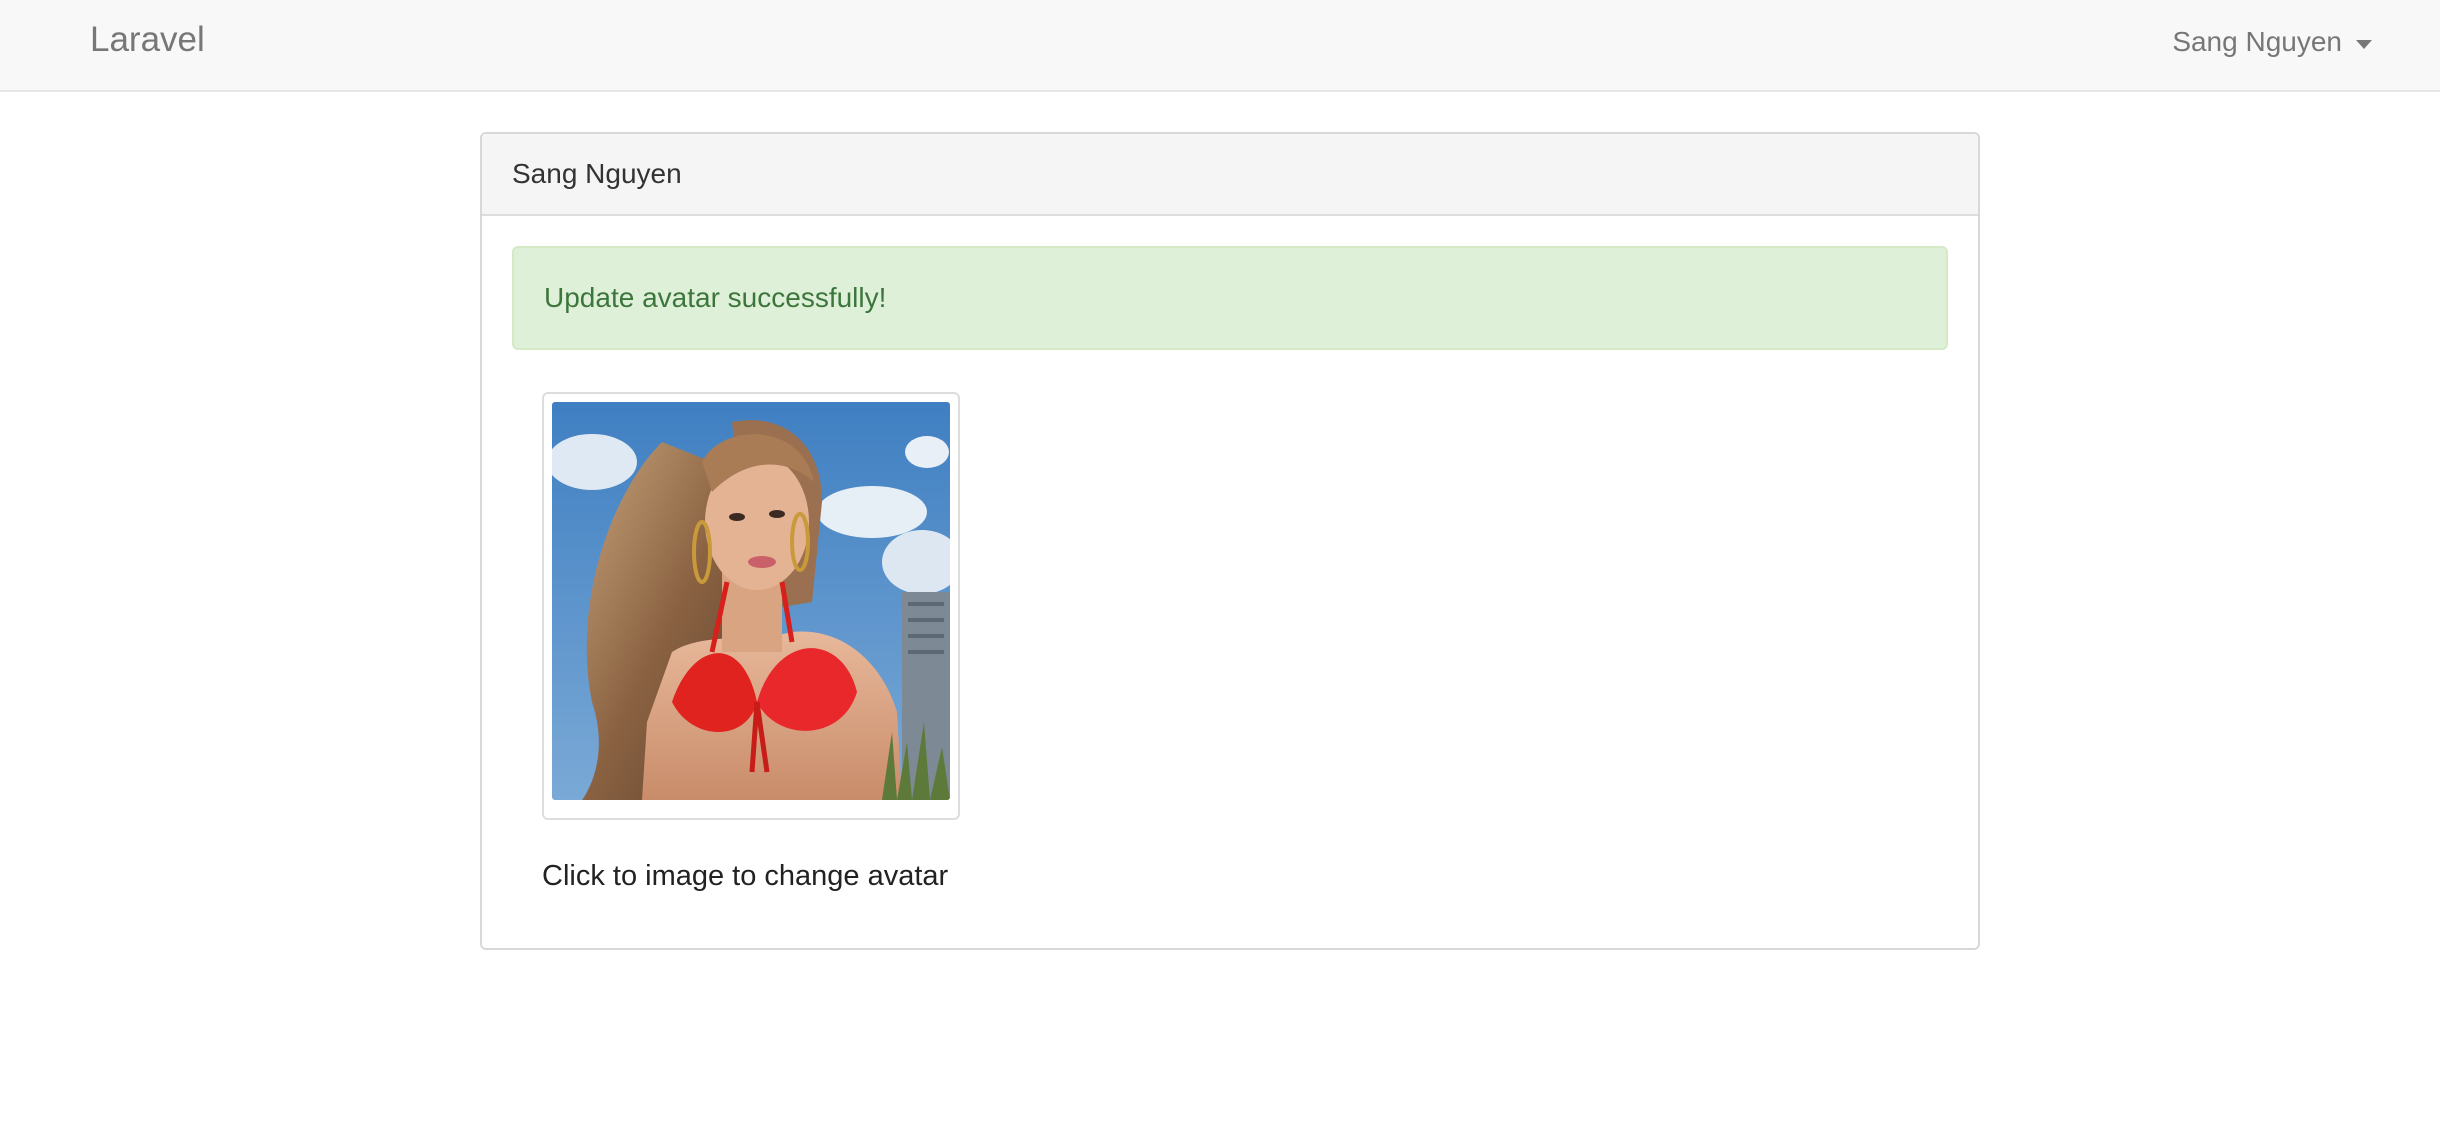 This screenshot has height=1130, width=2440. Describe the element at coordinates (147, 40) in the screenshot. I see `brand-link: Laravel` at that location.